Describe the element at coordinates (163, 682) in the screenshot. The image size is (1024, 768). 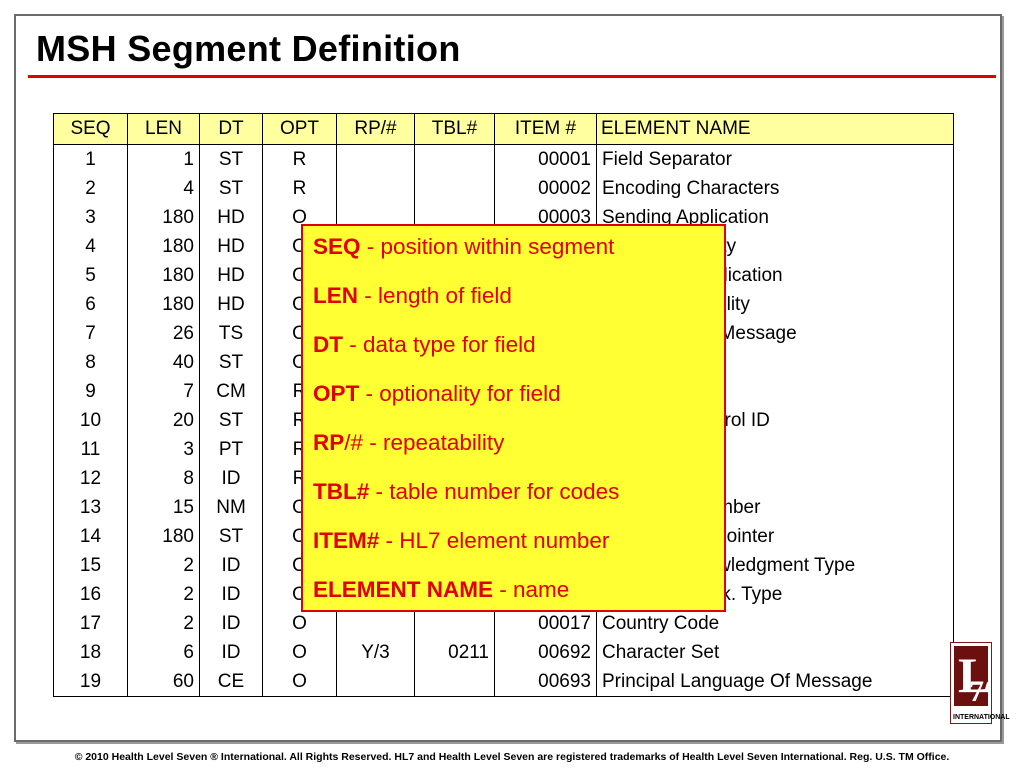
I see `cell-len: 60` at that location.